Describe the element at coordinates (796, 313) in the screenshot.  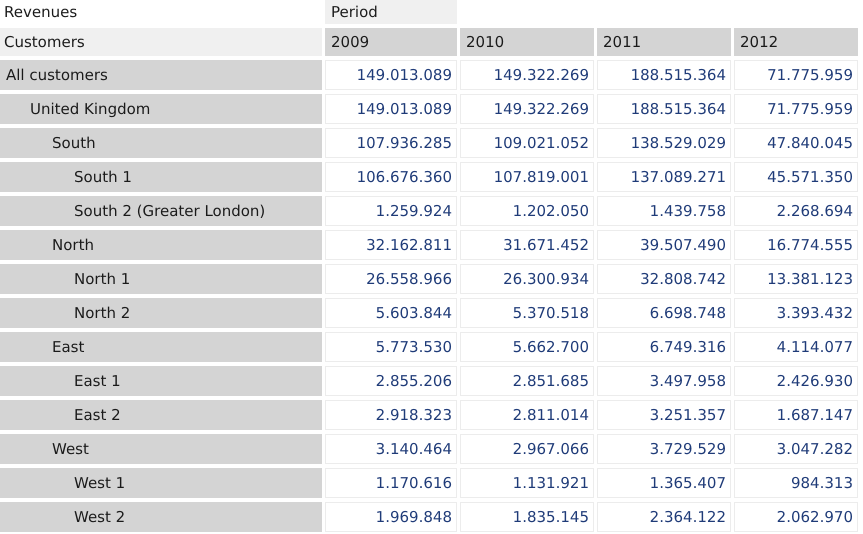
I see `value-cell: 3.393.432` at that location.